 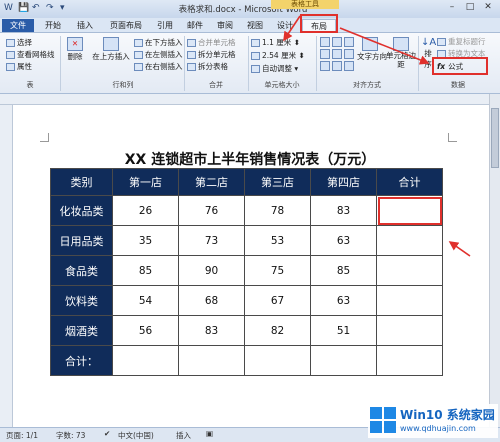 What do you see at coordinates (107, 433) in the screenshot?
I see `proofing-icon: ✔` at bounding box center [107, 433].